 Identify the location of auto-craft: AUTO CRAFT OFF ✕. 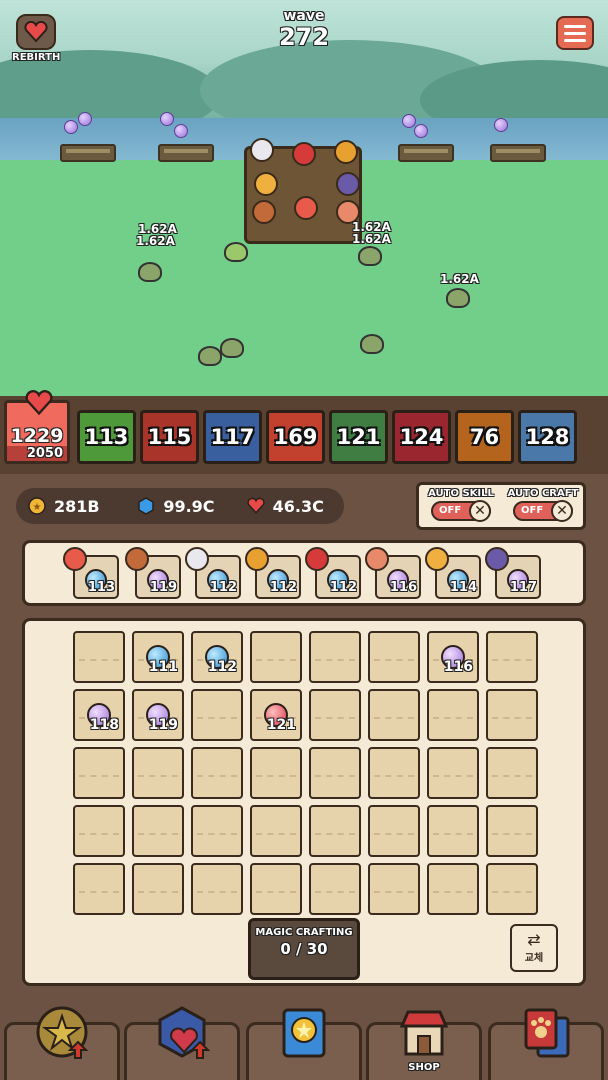
(543, 505).